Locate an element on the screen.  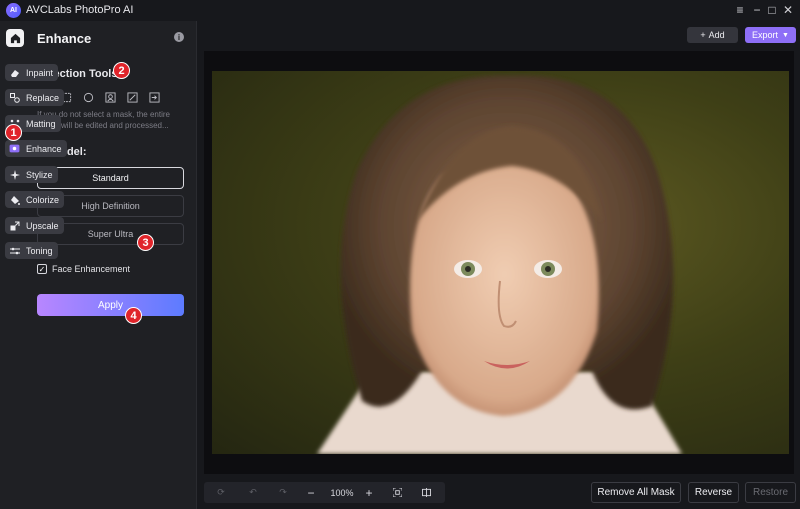
apply-button: Apply is located at coordinates (110, 305).